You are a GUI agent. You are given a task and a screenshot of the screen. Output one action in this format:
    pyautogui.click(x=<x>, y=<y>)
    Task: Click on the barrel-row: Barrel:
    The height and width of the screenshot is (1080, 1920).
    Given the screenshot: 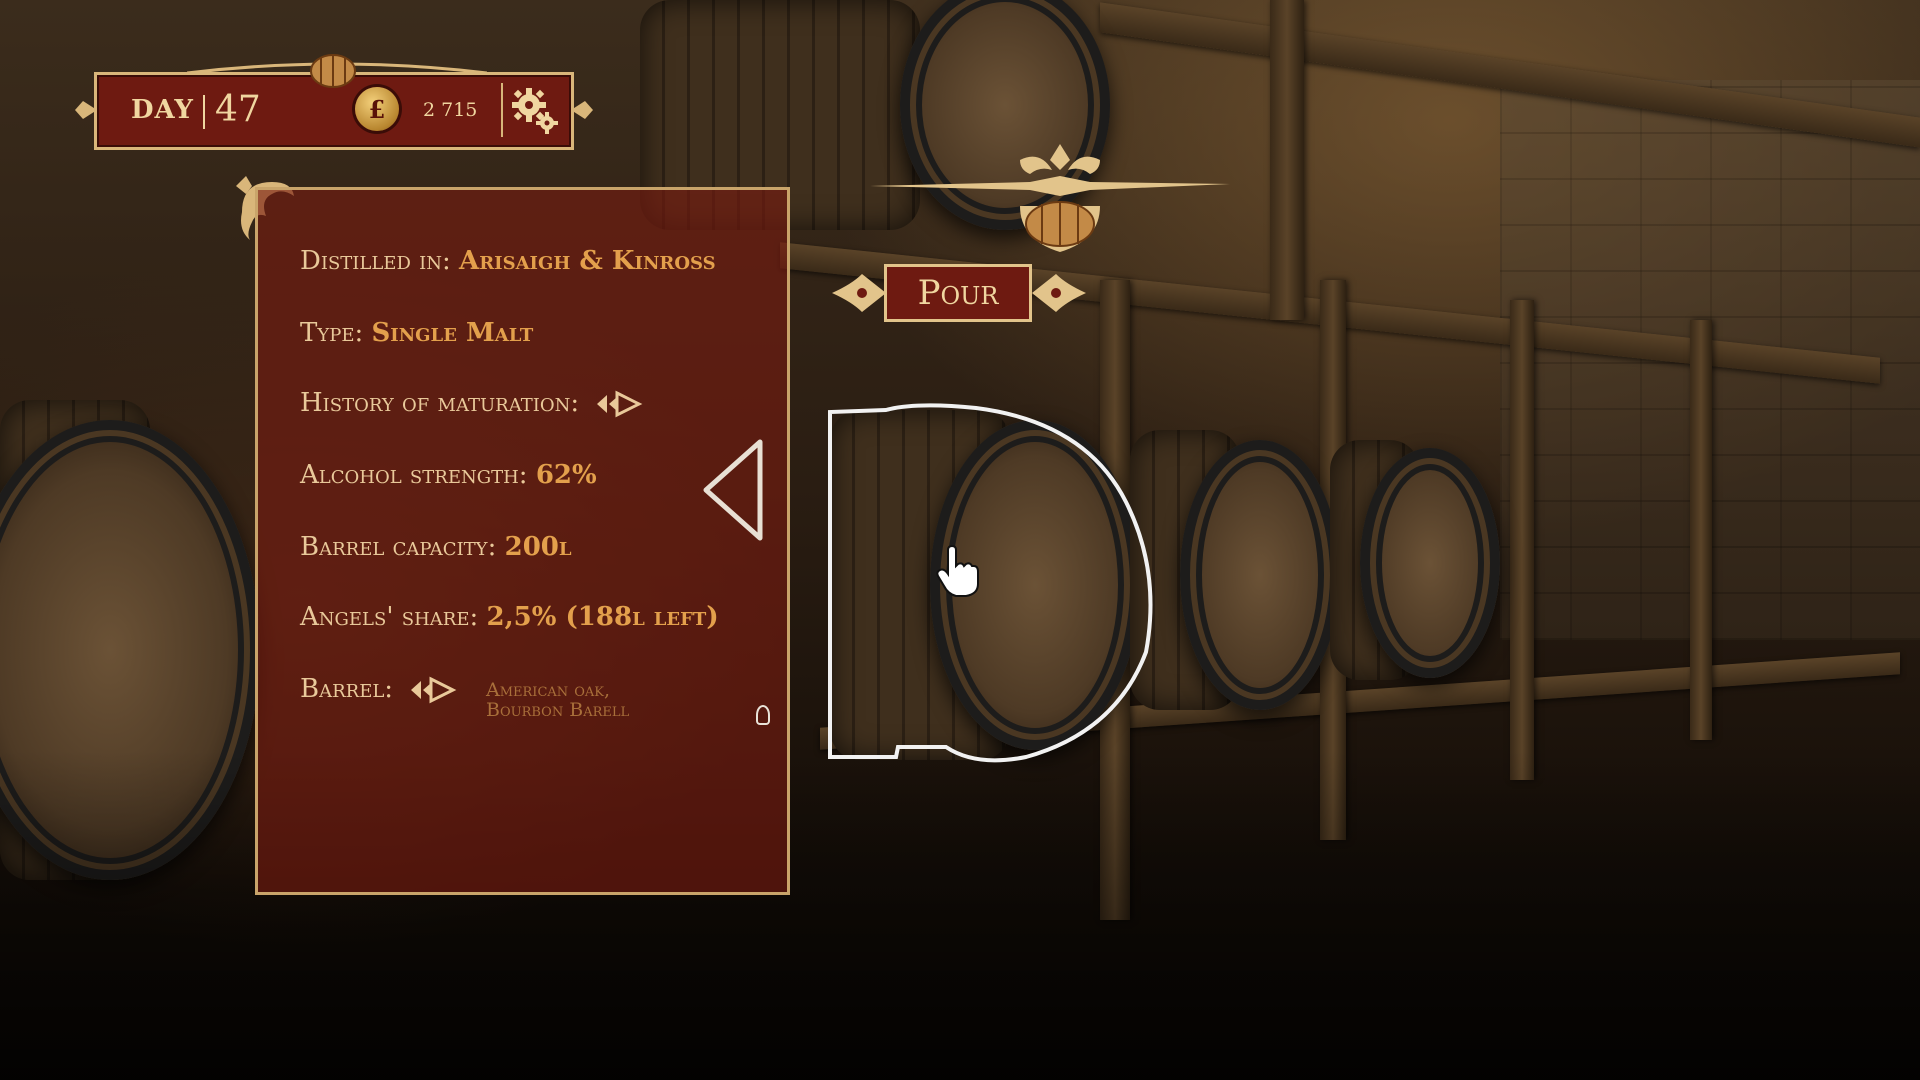 What is the action you would take?
    pyautogui.click(x=378, y=689)
    